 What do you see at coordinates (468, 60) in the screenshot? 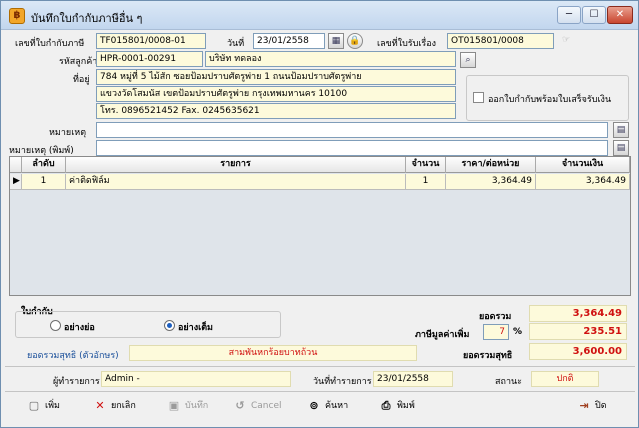
I see `customer-search-icon: ⌕` at bounding box center [468, 60].